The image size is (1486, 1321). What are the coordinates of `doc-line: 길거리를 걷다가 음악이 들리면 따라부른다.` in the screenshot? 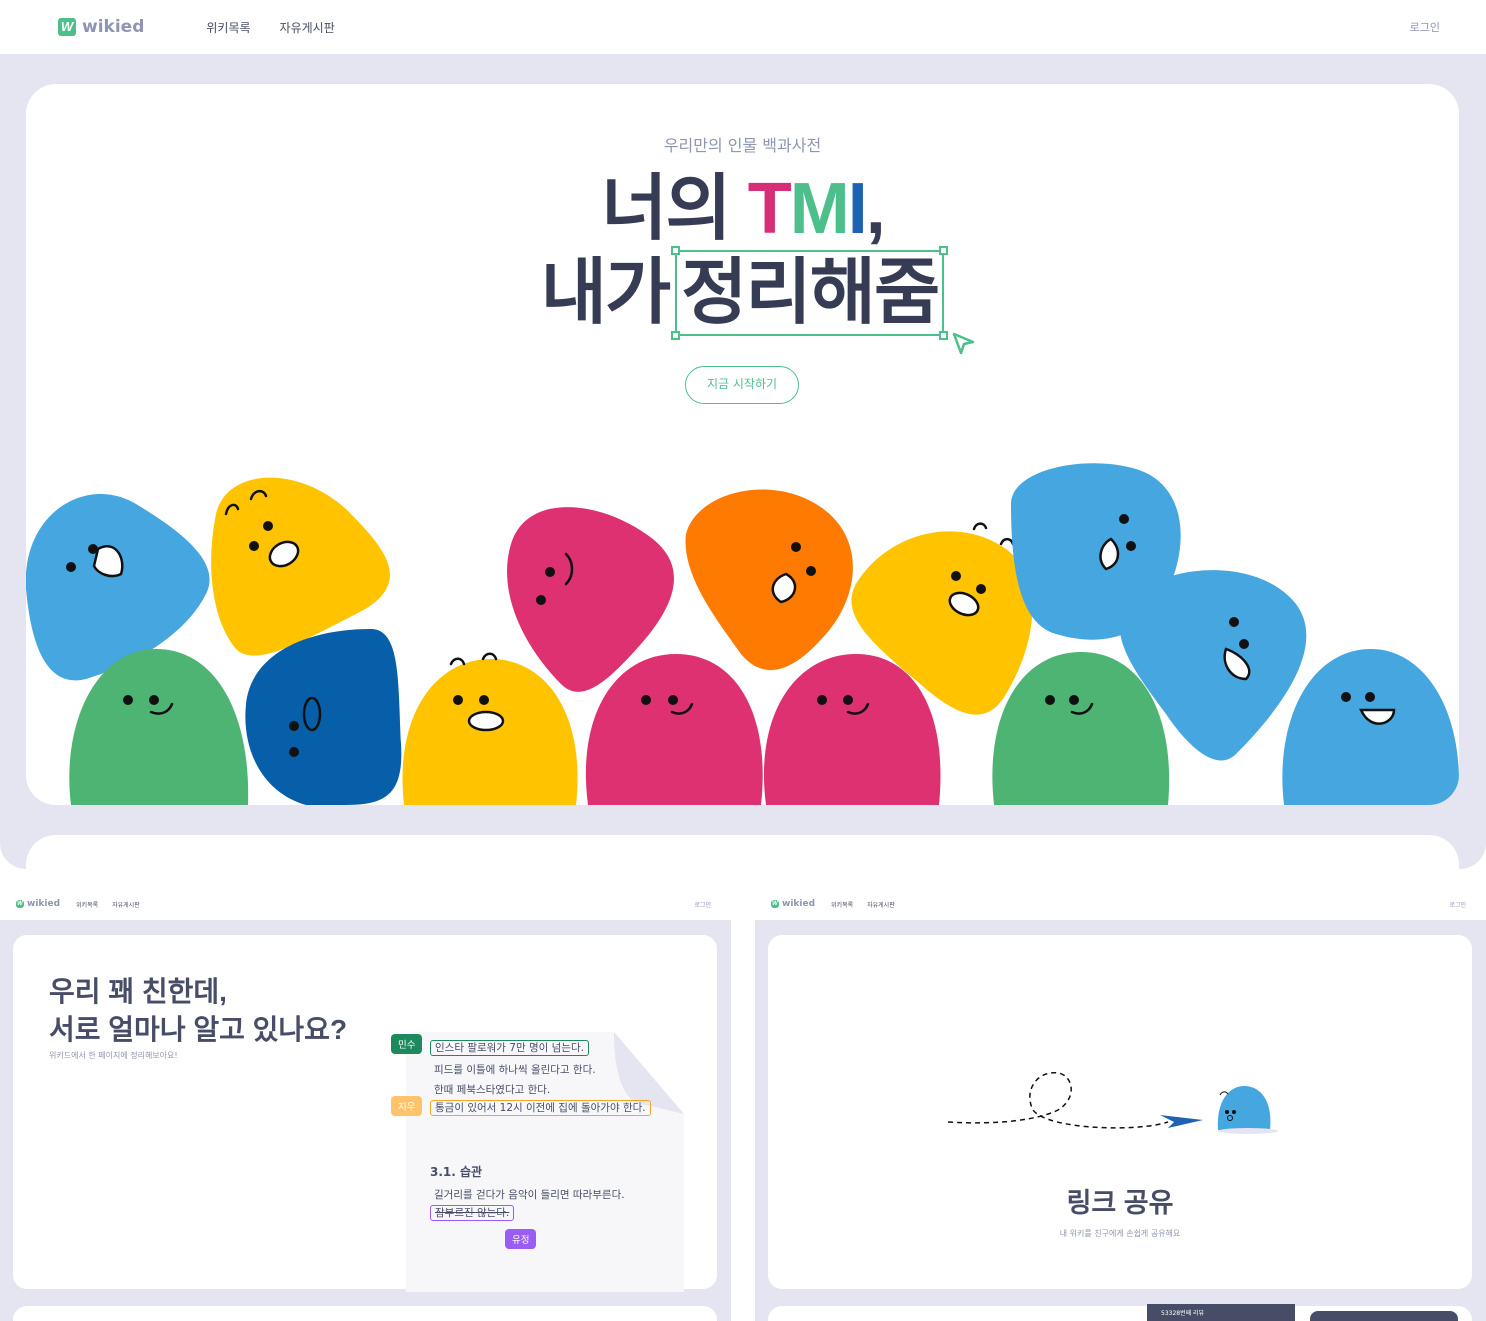 It's located at (529, 1195).